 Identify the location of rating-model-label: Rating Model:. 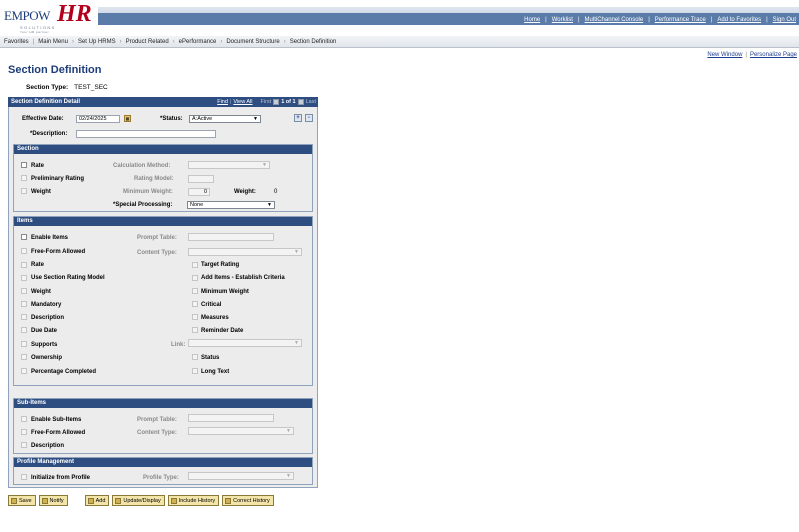
(154, 179).